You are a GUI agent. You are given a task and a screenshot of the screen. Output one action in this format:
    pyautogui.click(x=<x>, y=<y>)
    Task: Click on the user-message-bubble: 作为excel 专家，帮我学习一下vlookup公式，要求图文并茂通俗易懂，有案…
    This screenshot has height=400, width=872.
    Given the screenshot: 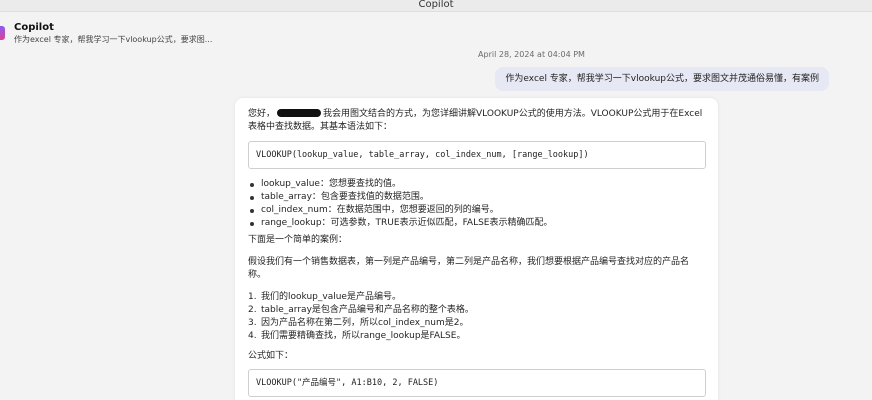 What is the action you would take?
    pyautogui.click(x=662, y=79)
    